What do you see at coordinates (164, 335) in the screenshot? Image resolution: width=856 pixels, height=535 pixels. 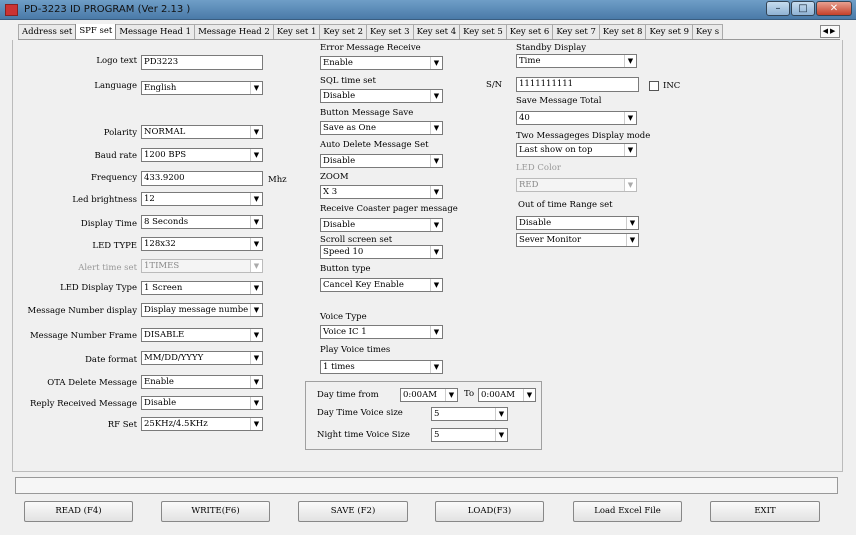 I see `message-number-frame-value: DISABLE` at bounding box center [164, 335].